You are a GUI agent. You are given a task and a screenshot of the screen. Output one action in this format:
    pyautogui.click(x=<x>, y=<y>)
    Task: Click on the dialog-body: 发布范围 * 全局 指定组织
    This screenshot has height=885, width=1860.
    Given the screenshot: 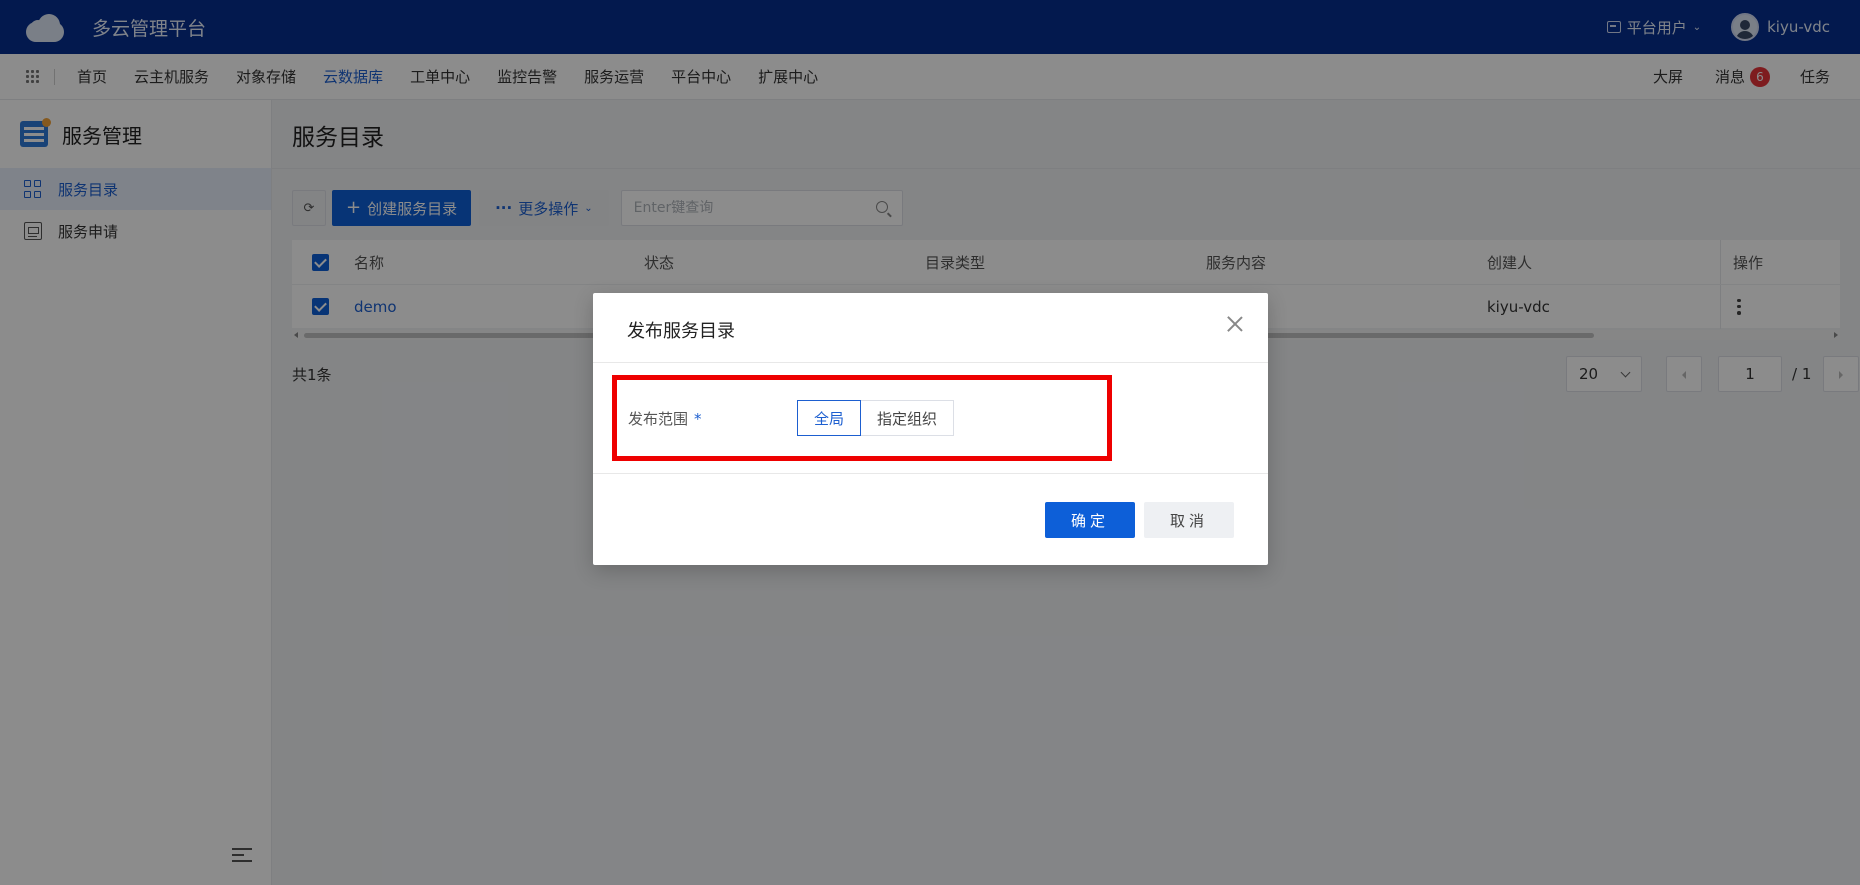 What is the action you would take?
    pyautogui.click(x=930, y=418)
    